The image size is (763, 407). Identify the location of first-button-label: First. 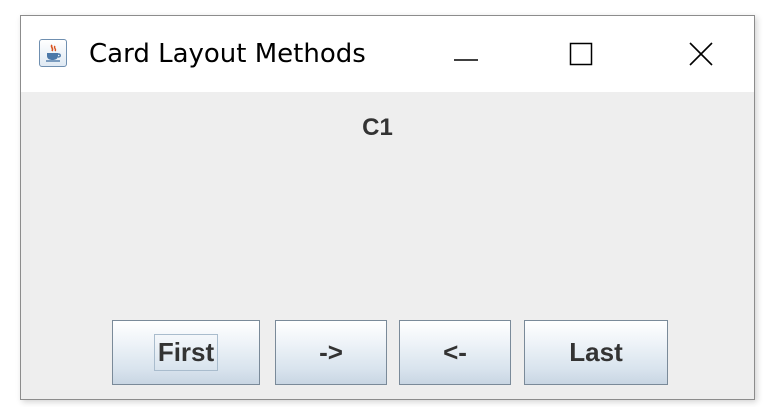
(186, 352).